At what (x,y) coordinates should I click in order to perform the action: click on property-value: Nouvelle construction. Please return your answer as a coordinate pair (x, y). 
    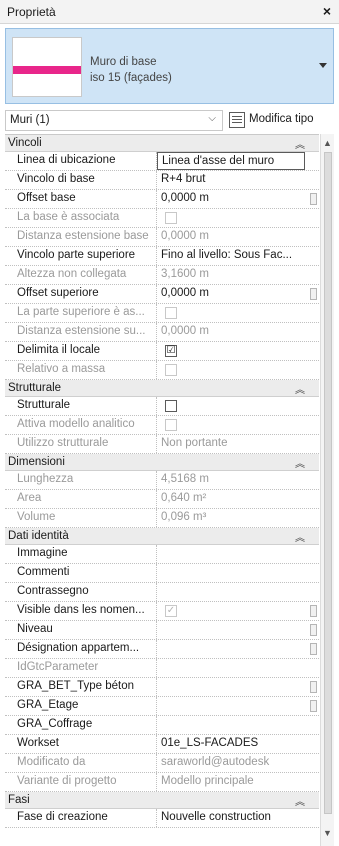
    Looking at the image, I should click on (231, 818).